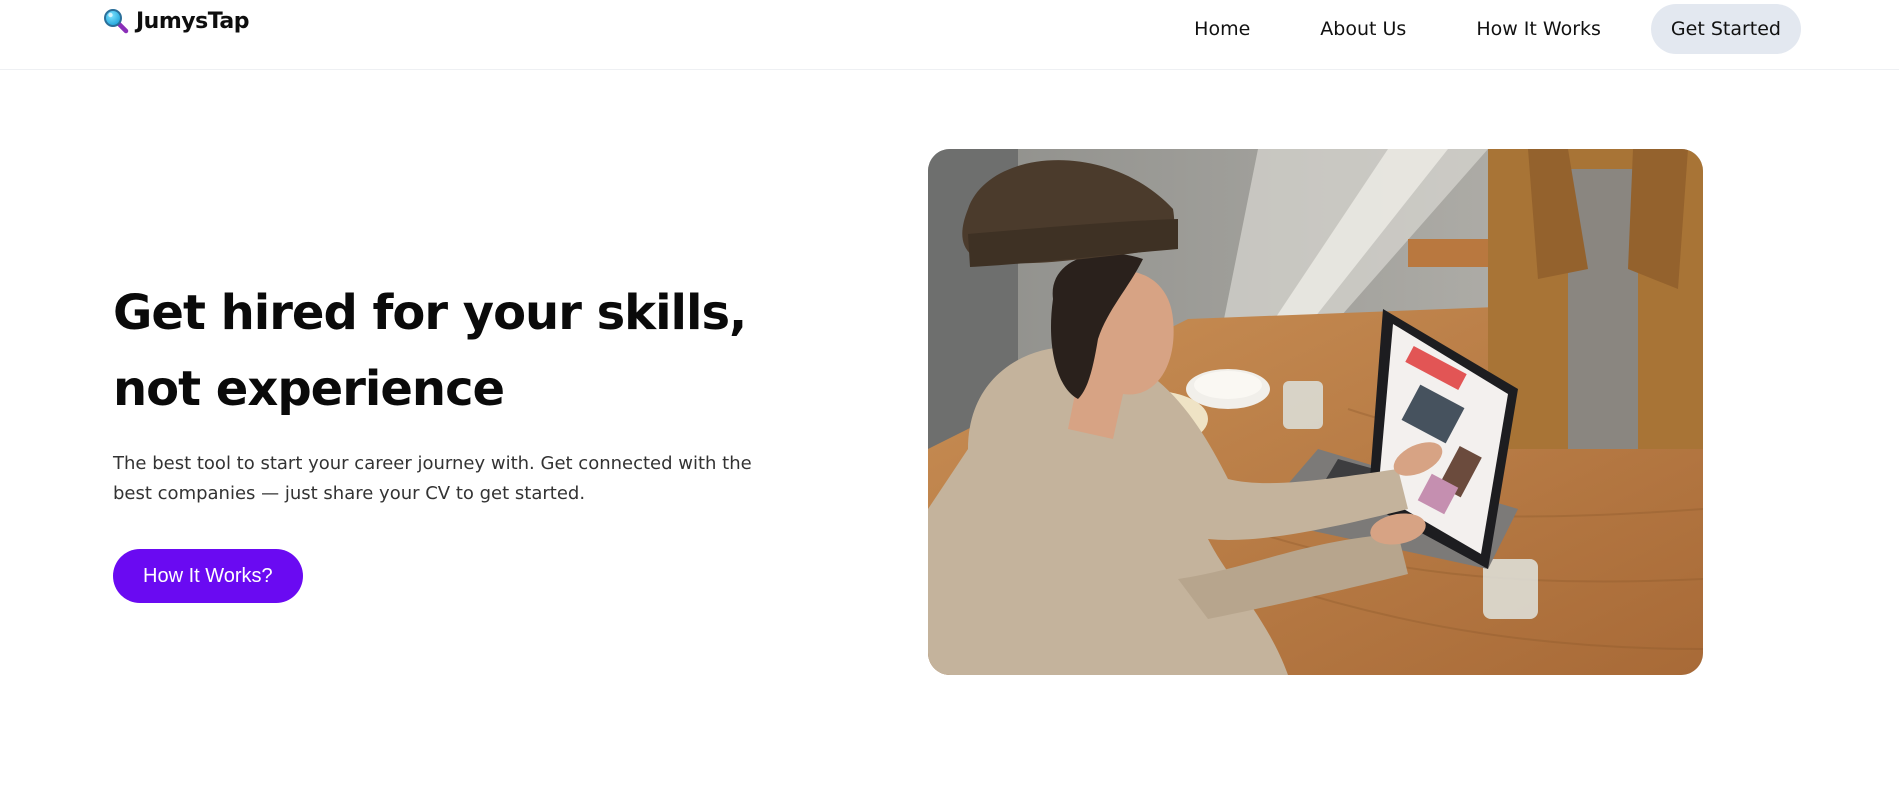 This screenshot has height=799, width=1899. I want to click on get-started-button: Get Started, so click(1725, 29).